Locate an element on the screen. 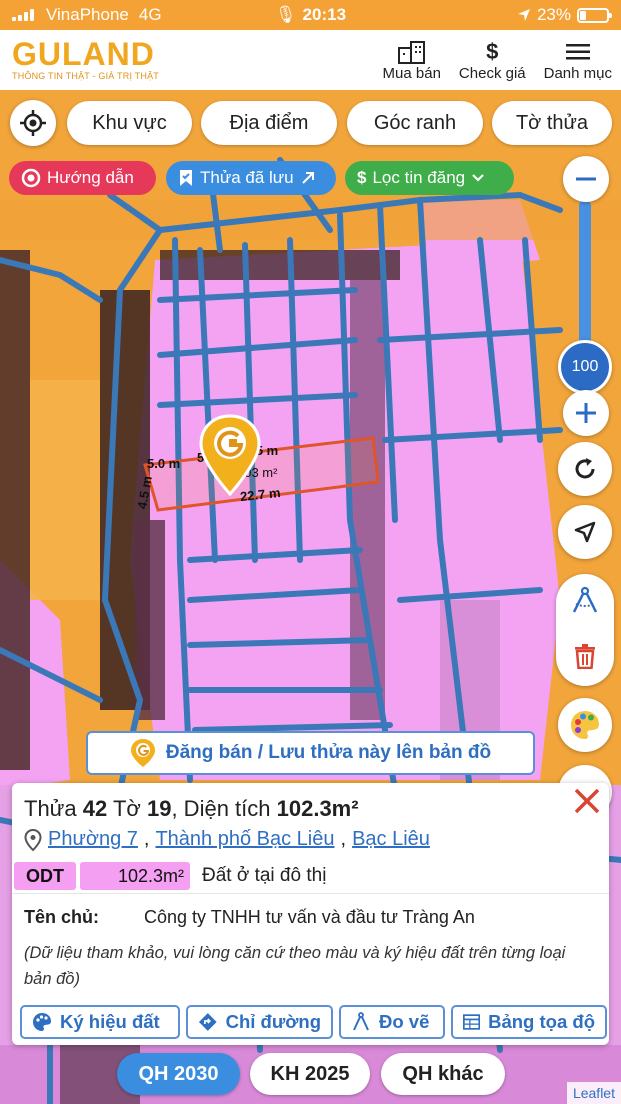 This screenshot has width=621, height=1104. trash-icon is located at coordinates (585, 657).